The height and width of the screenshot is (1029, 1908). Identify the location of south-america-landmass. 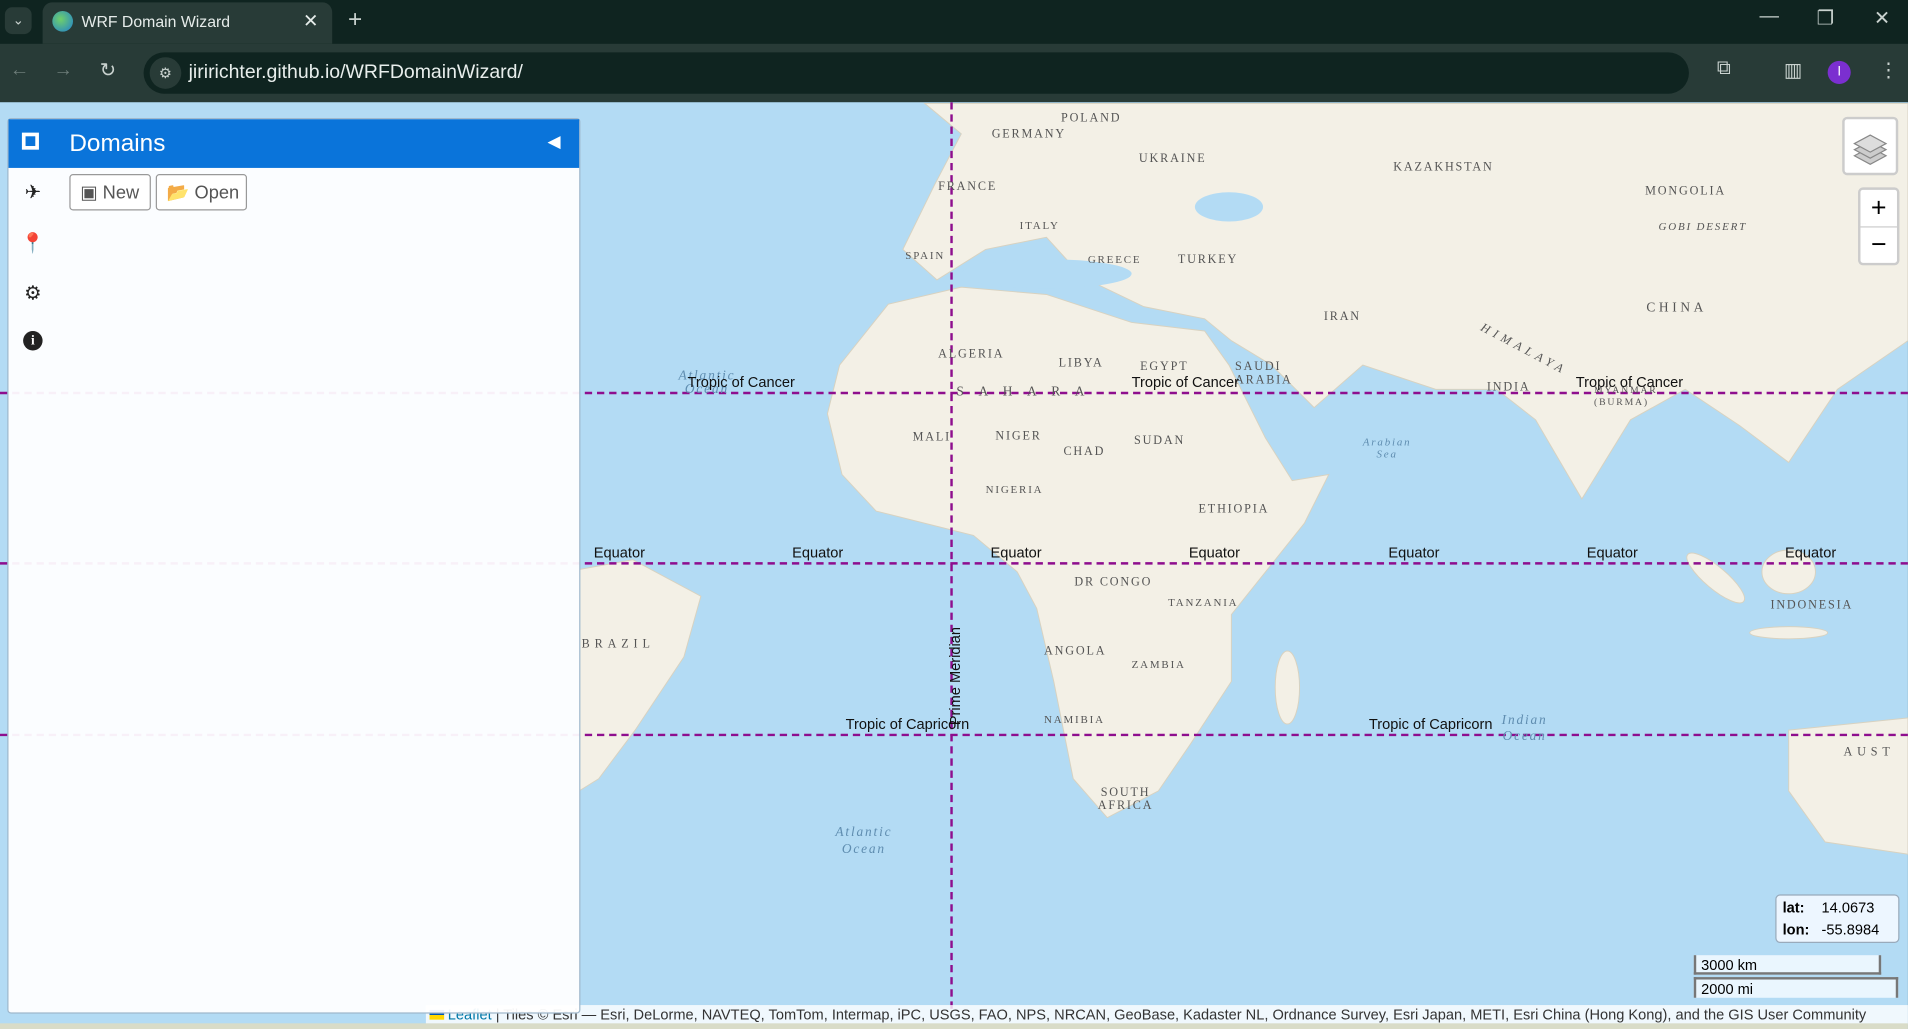
(640, 675).